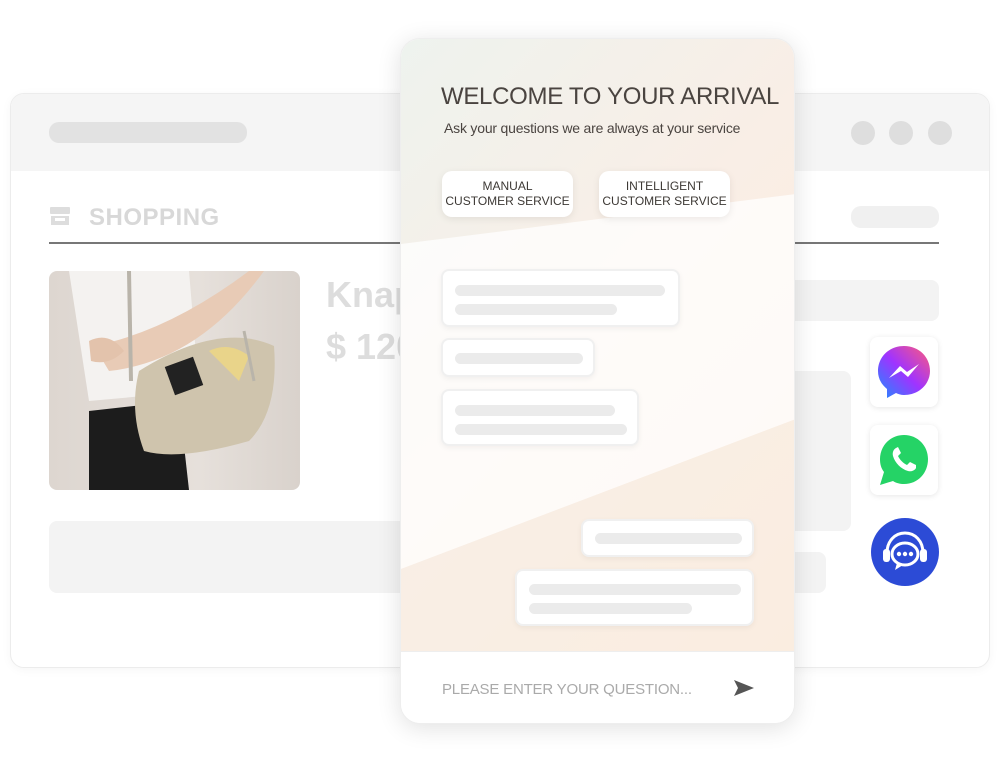 Image resolution: width=1000 pixels, height=763 pixels. I want to click on chat-title: WELCOME TO YOUR ARRIVAL, so click(610, 96).